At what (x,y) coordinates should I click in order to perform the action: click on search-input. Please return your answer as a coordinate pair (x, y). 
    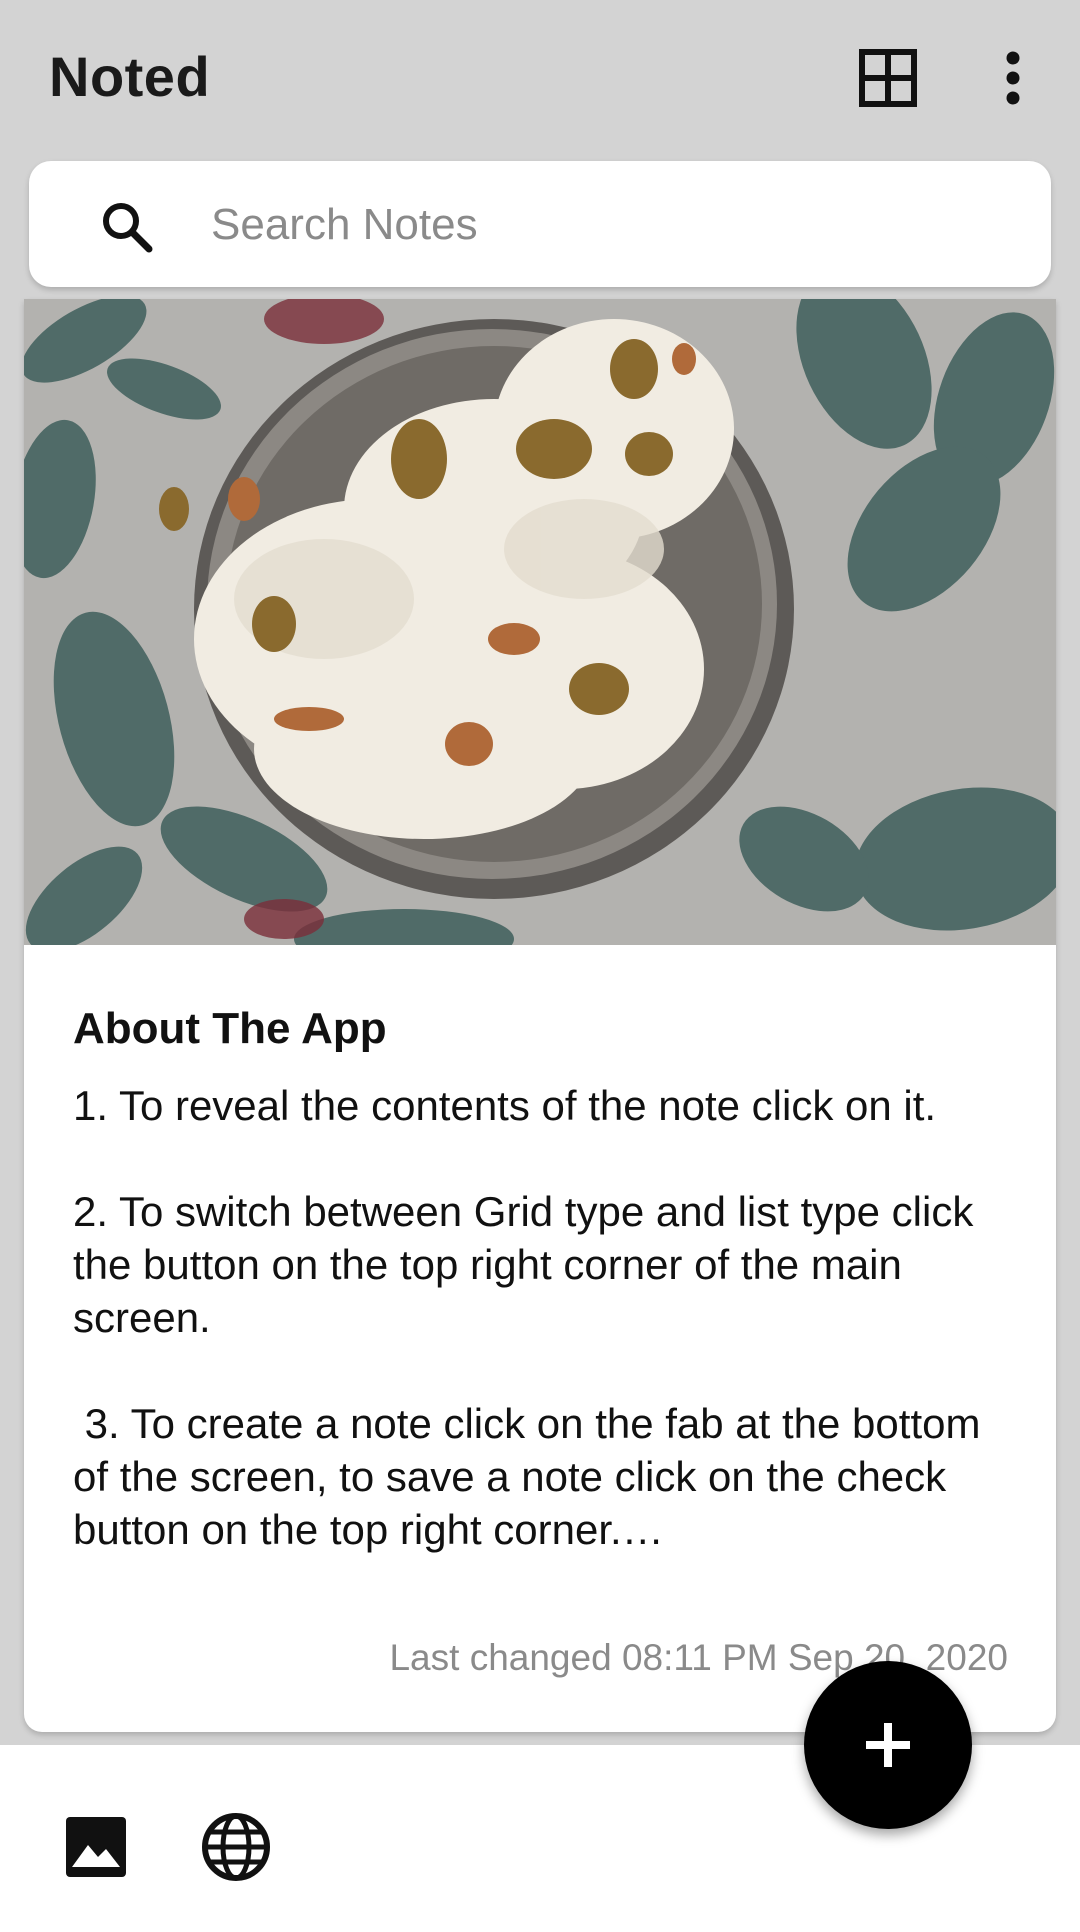
    Looking at the image, I should click on (611, 225).